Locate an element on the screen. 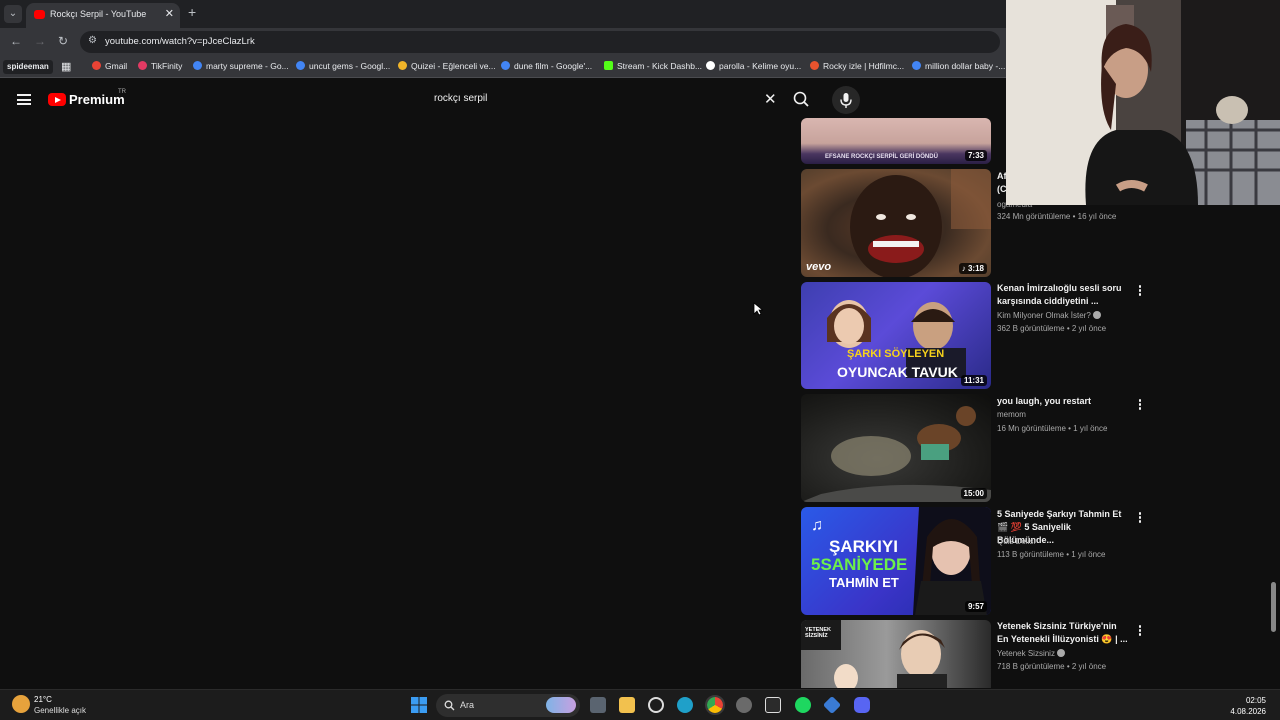 The width and height of the screenshot is (1280, 720). new-tab-icon: + is located at coordinates (192, 12).